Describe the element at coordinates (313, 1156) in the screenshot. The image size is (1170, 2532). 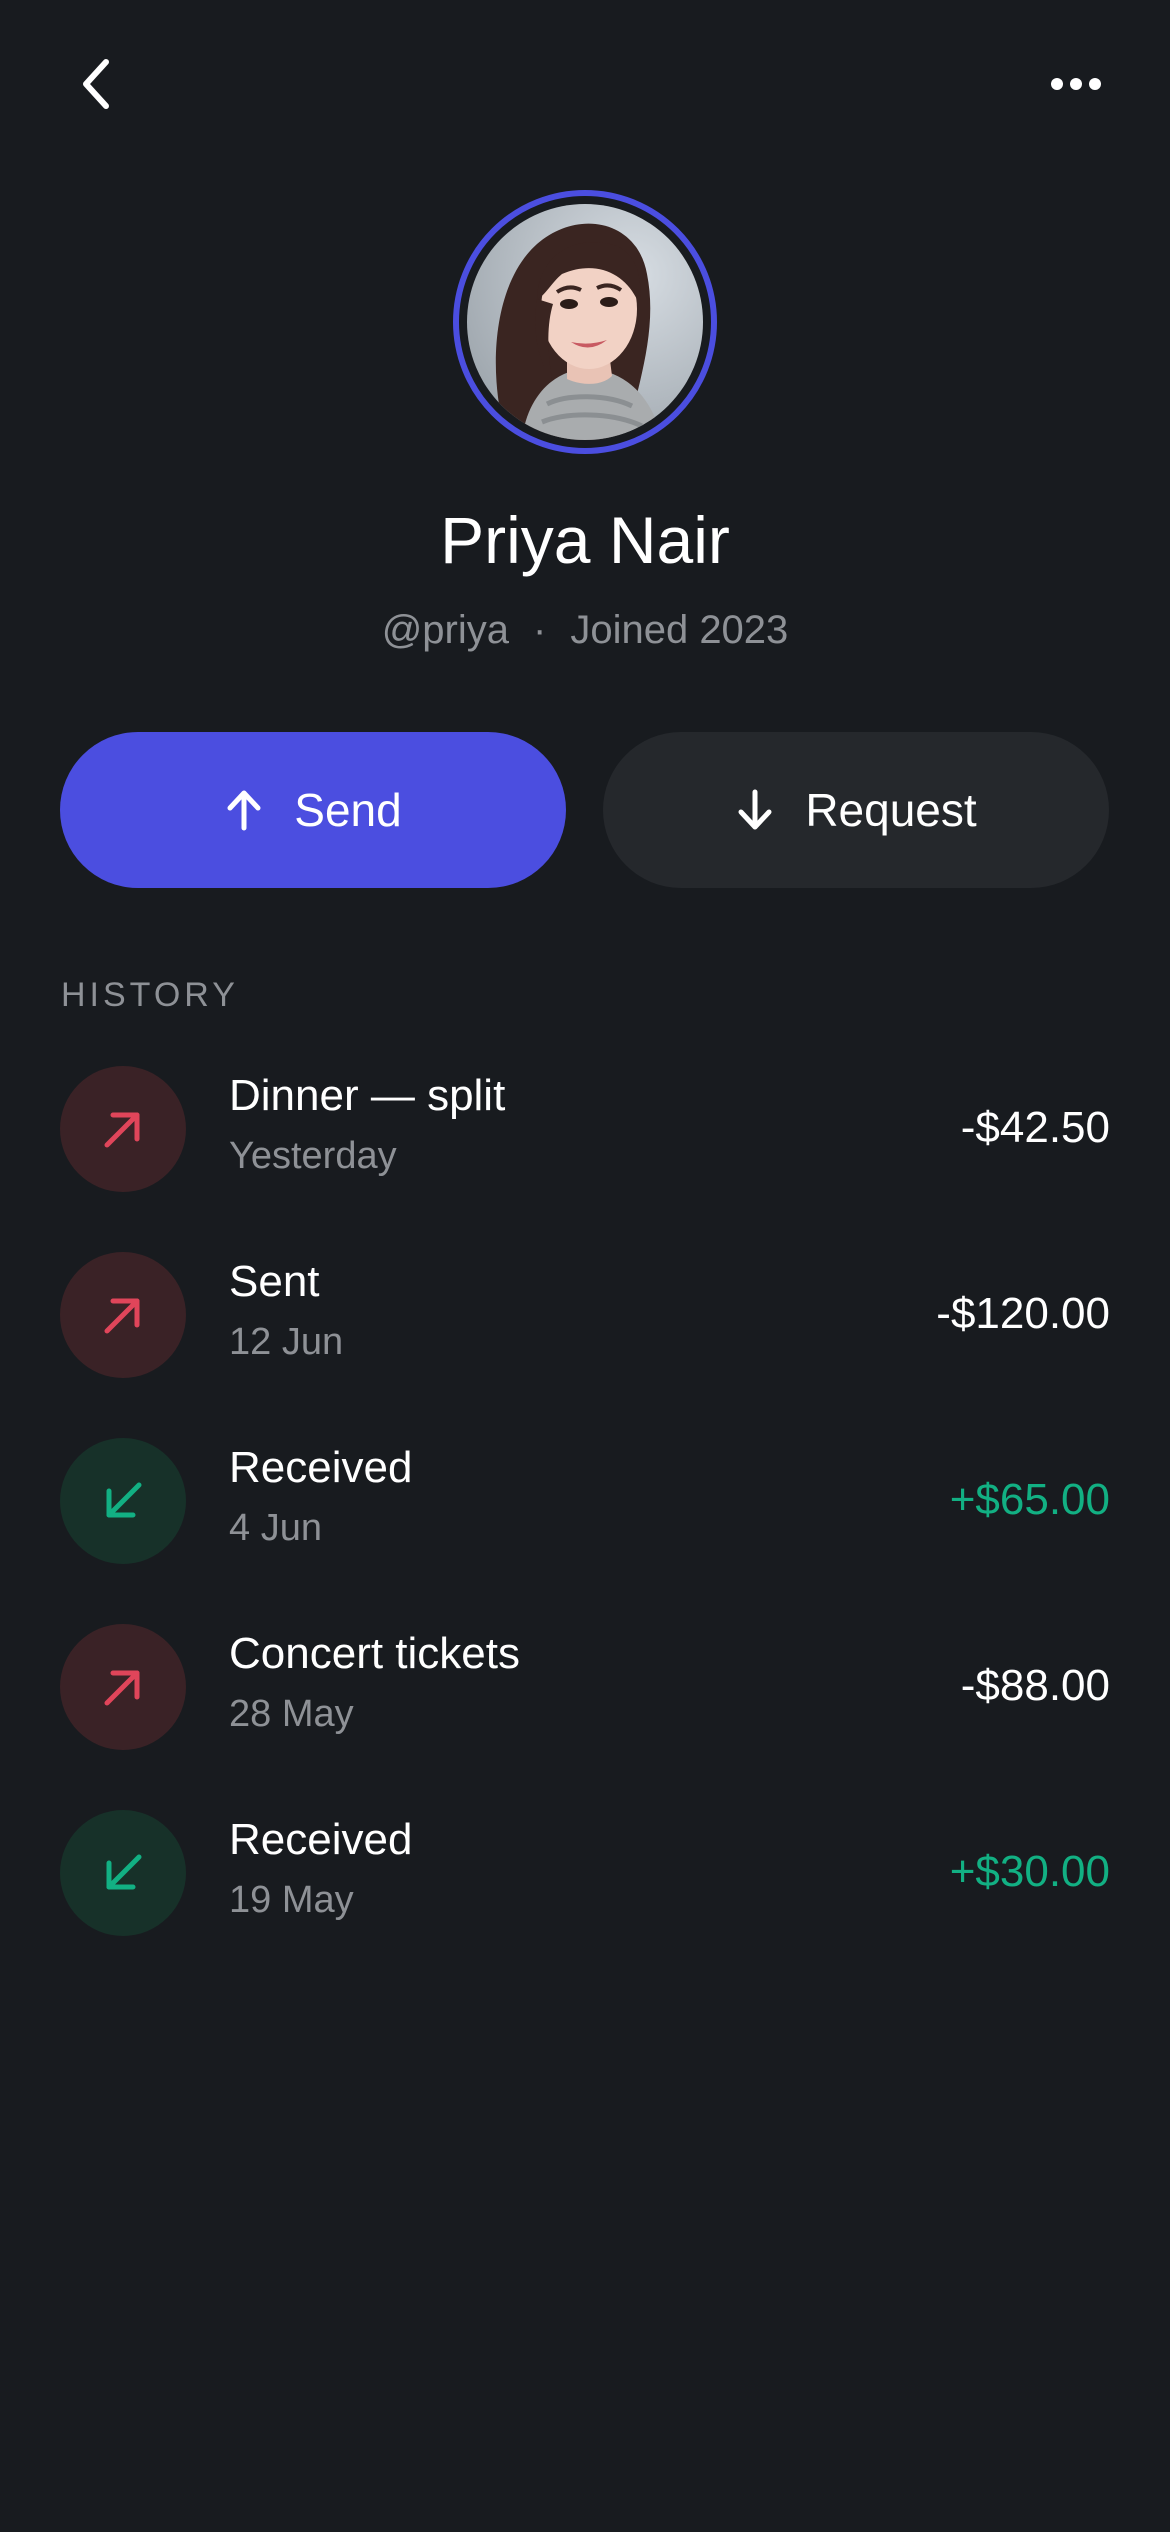
I see `transaction-date: Yesterday` at that location.